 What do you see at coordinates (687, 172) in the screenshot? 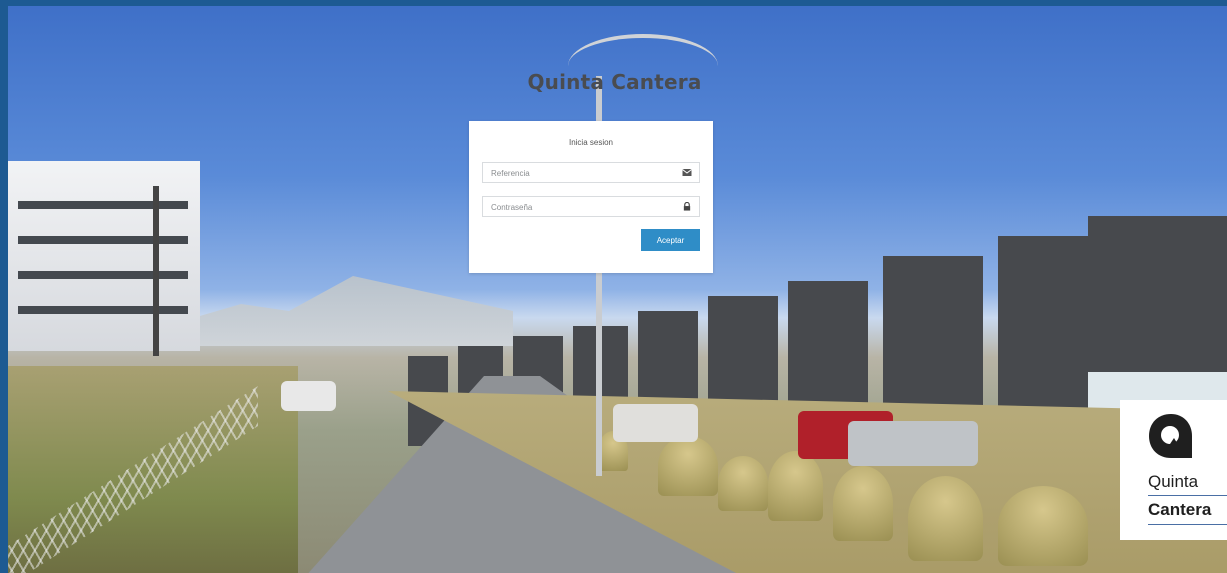
I see `envelope-icon` at bounding box center [687, 172].